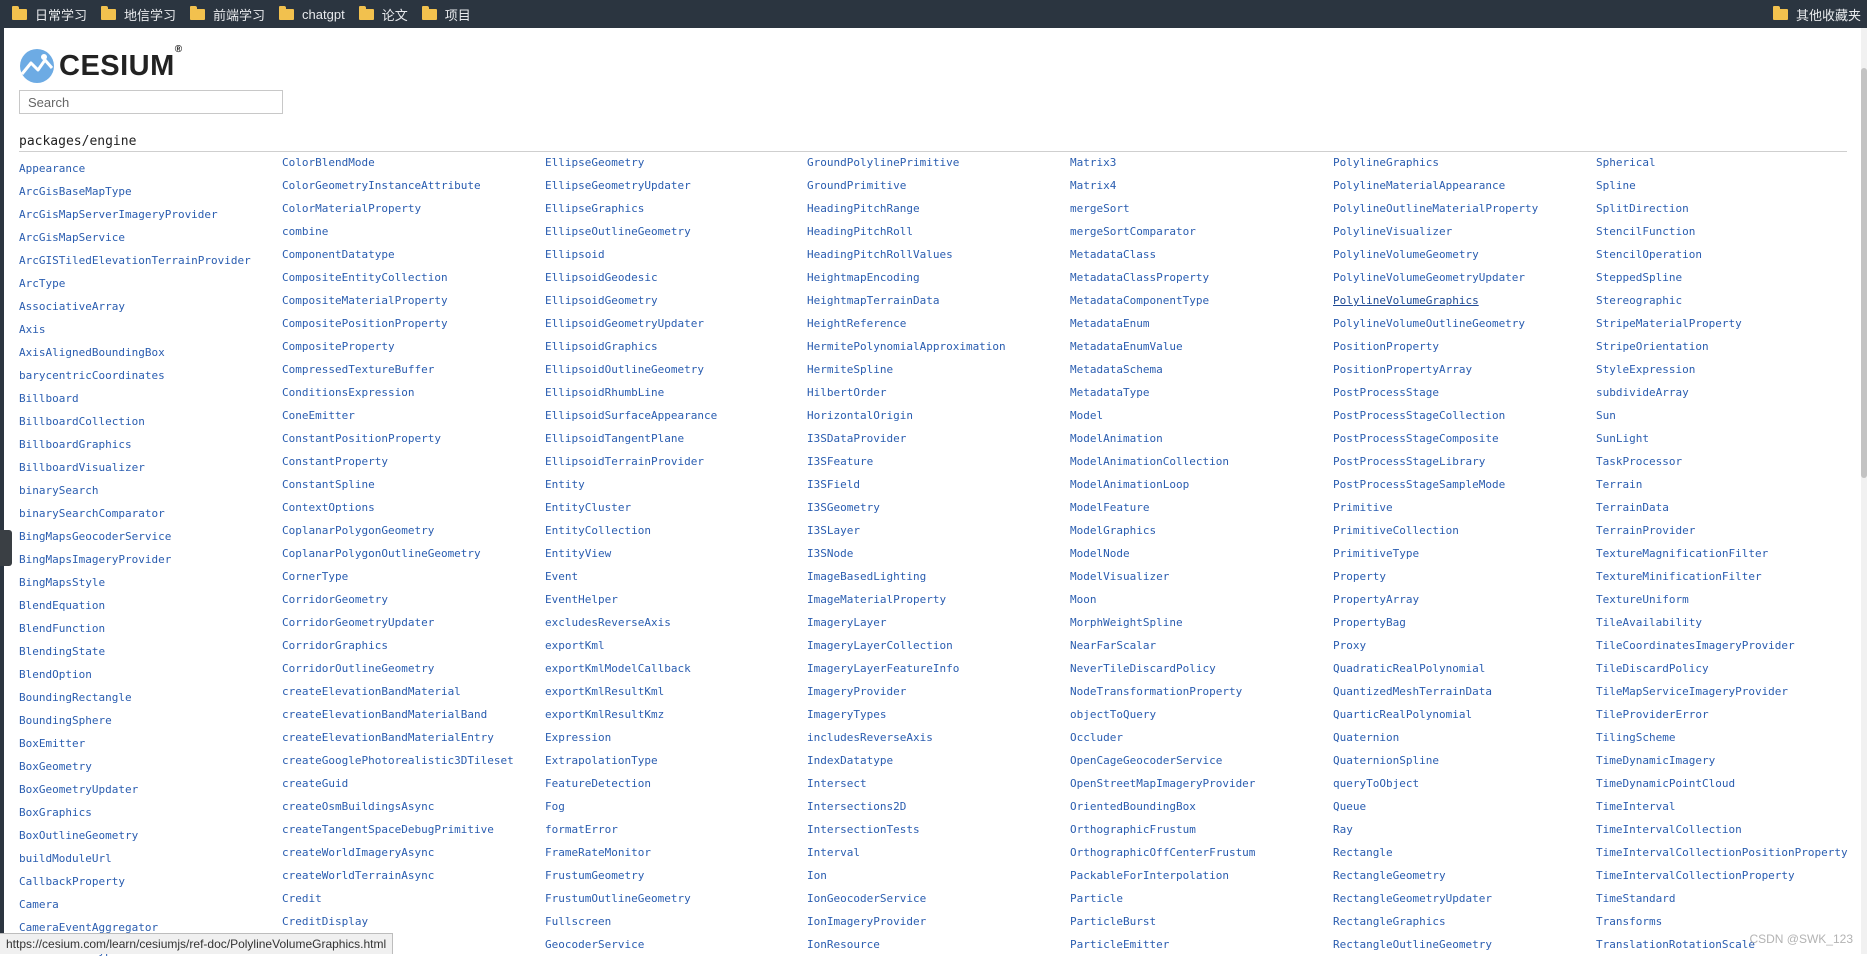  I want to click on class-link: BillboardVisualizer, so click(82, 467).